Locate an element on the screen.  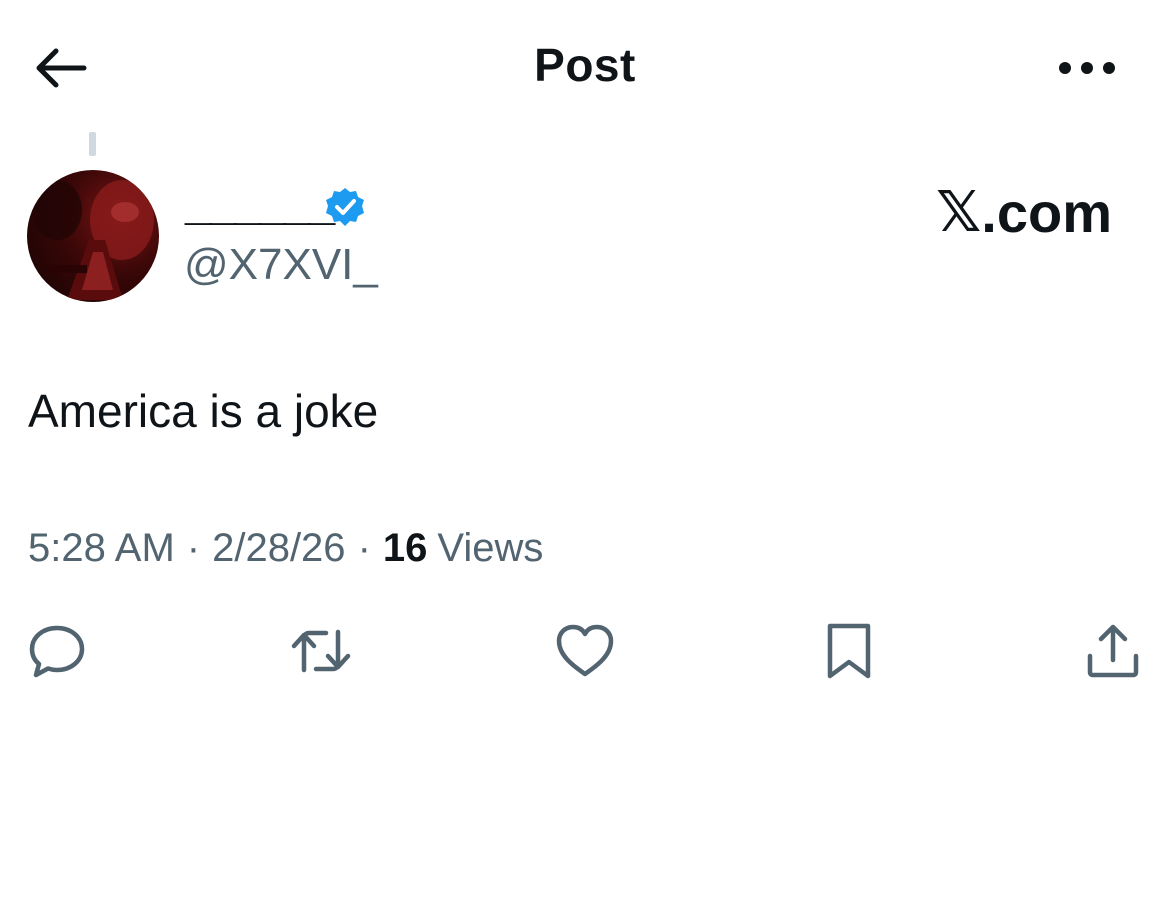
action-bar is located at coordinates (585, 651).